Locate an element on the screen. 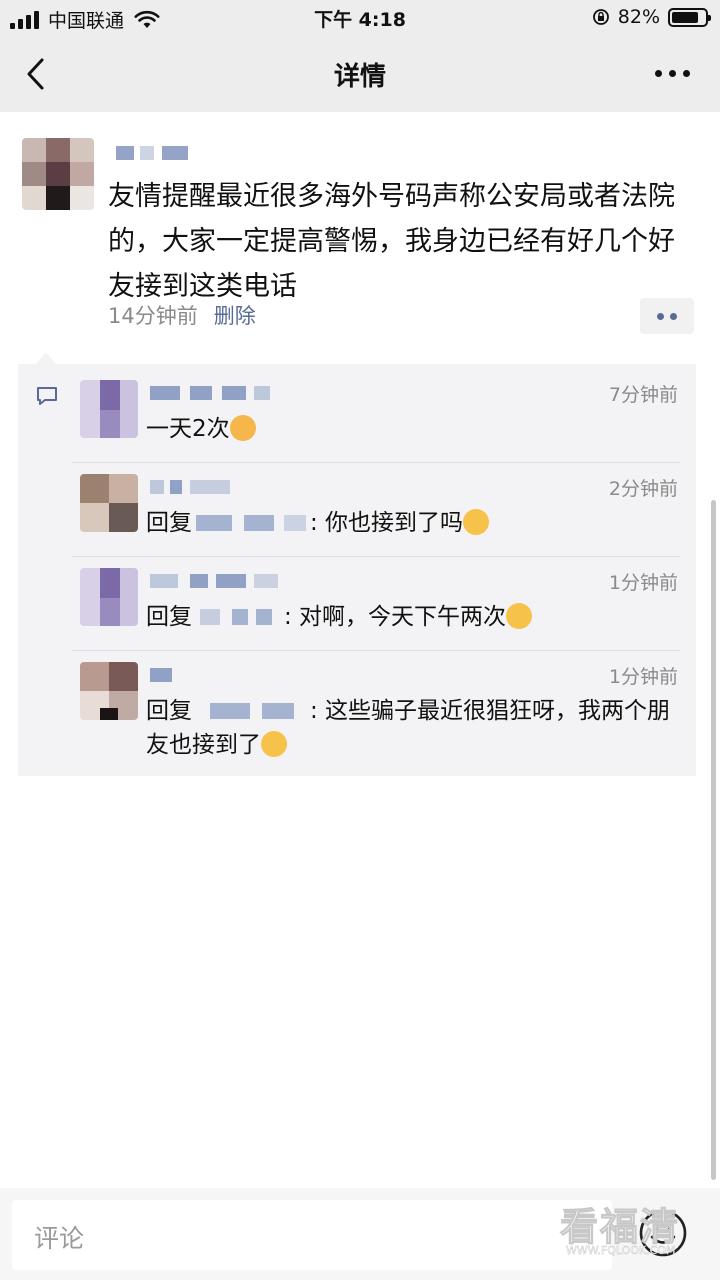 The image size is (720, 1280). comment-item: 2分钟前 回复 : 你也接到了吗 is located at coordinates (377, 513).